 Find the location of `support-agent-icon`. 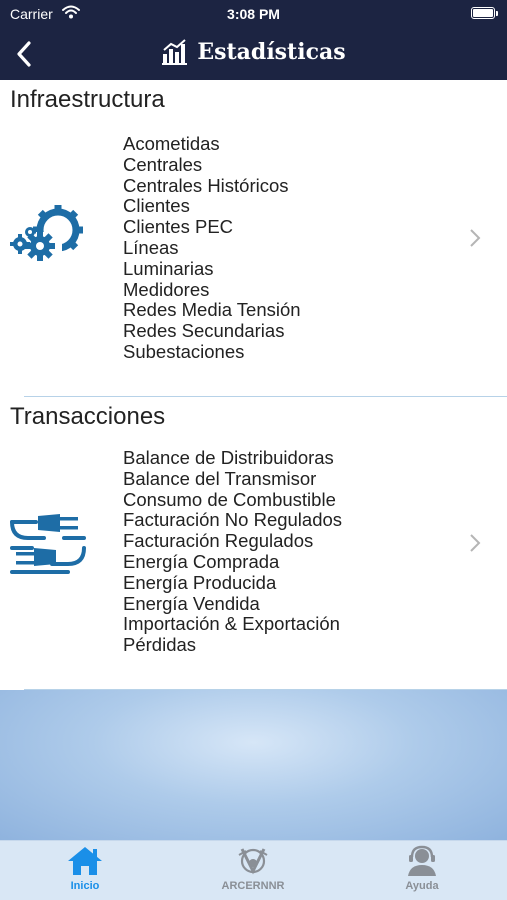

support-agent-icon is located at coordinates (422, 860).